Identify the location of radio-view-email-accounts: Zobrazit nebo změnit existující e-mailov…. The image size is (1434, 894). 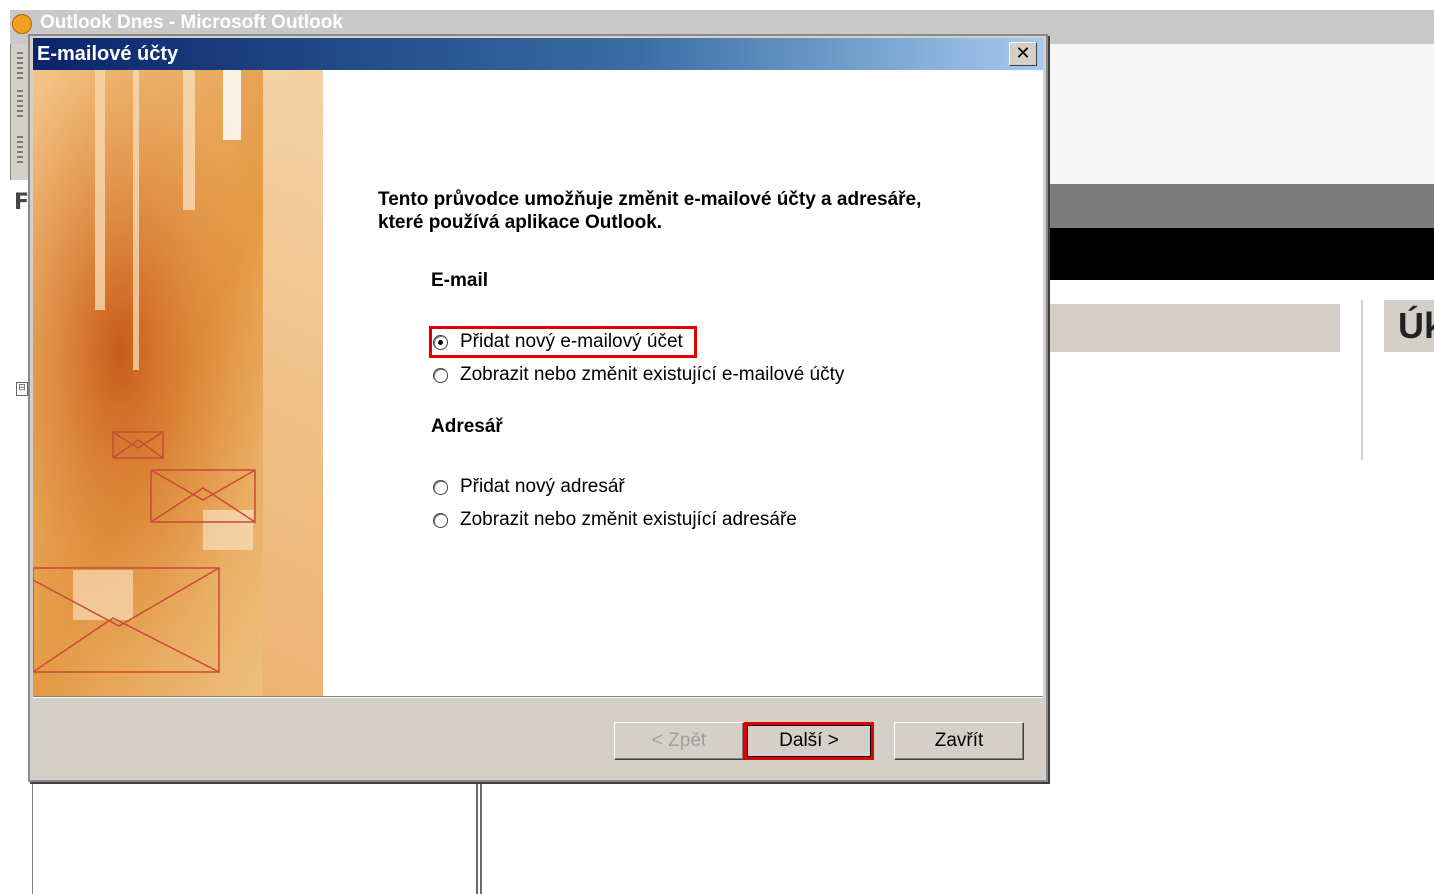
(638, 375).